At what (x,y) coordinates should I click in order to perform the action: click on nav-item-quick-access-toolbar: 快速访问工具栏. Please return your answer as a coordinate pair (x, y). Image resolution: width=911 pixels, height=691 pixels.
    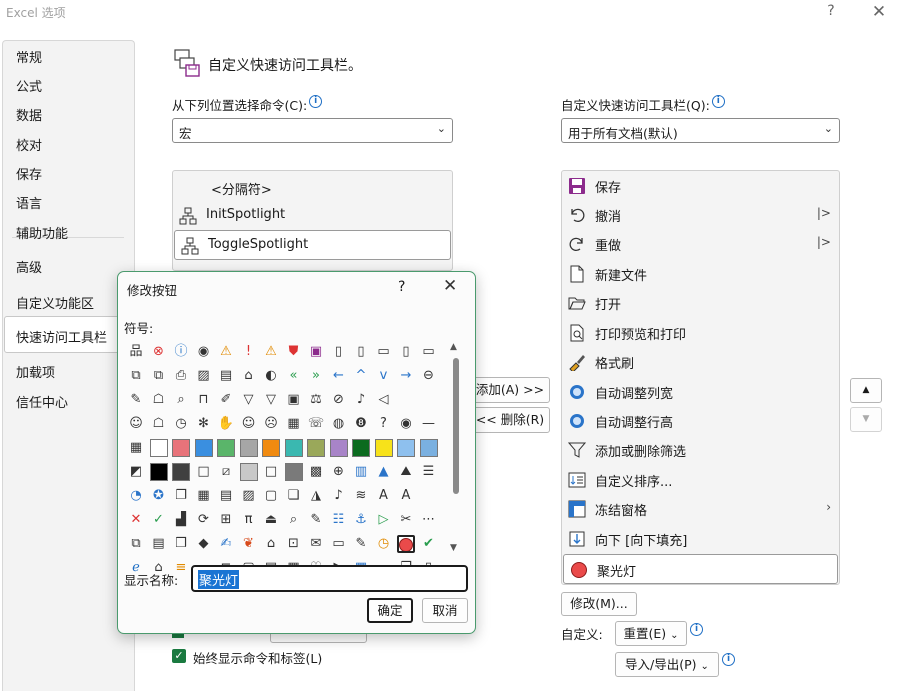
    Looking at the image, I should click on (61, 336).